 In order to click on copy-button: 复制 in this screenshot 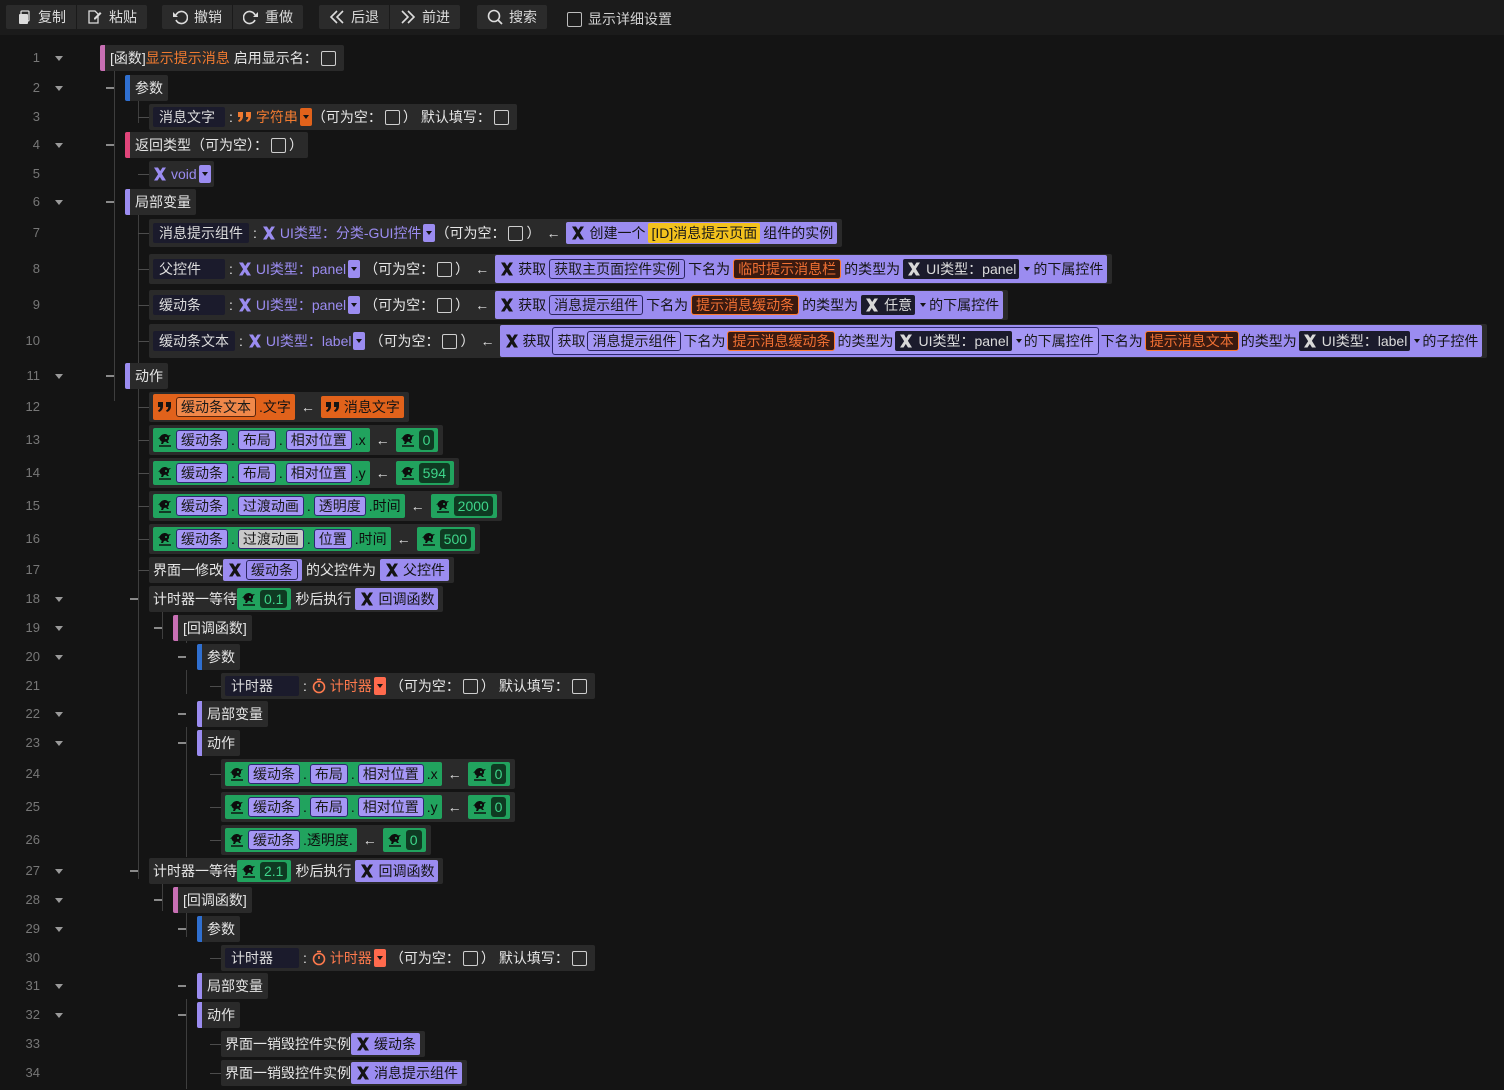, I will do `click(41, 17)`.